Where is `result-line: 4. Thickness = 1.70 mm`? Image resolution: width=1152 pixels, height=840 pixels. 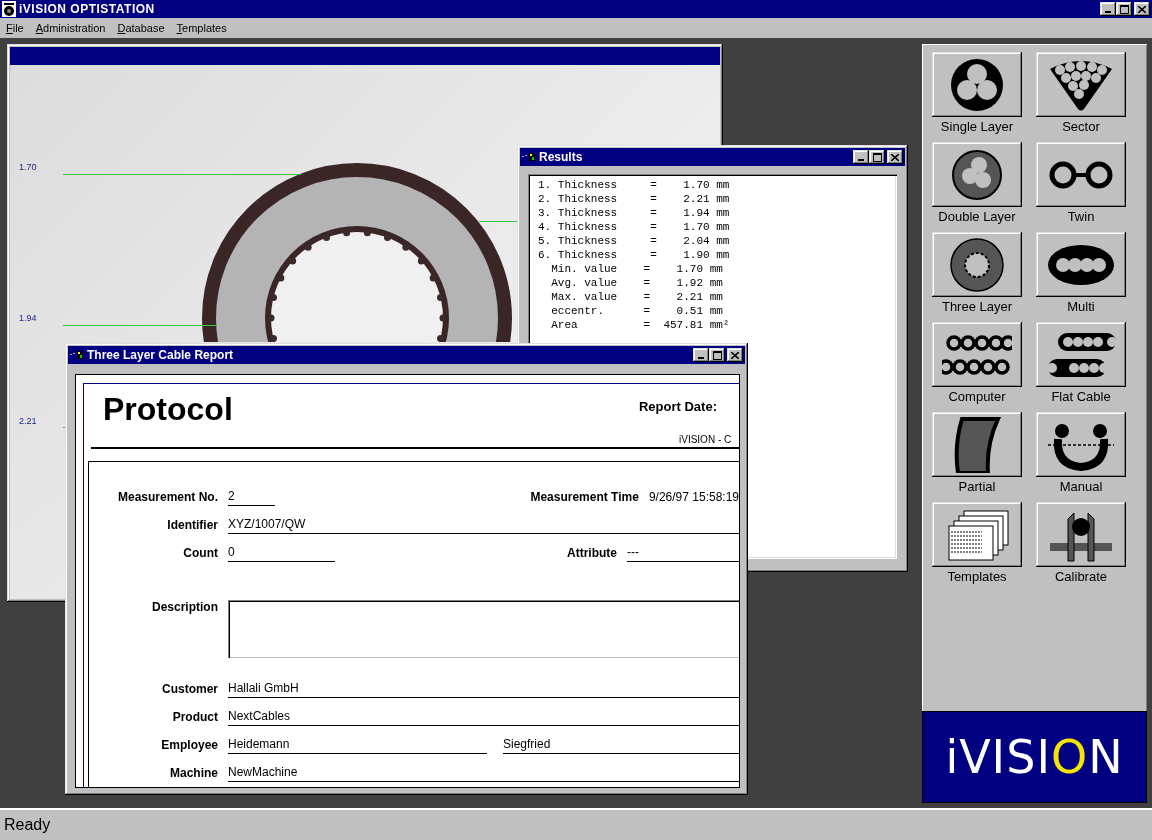
result-line: 4. Thickness = 1.70 mm is located at coordinates (634, 227).